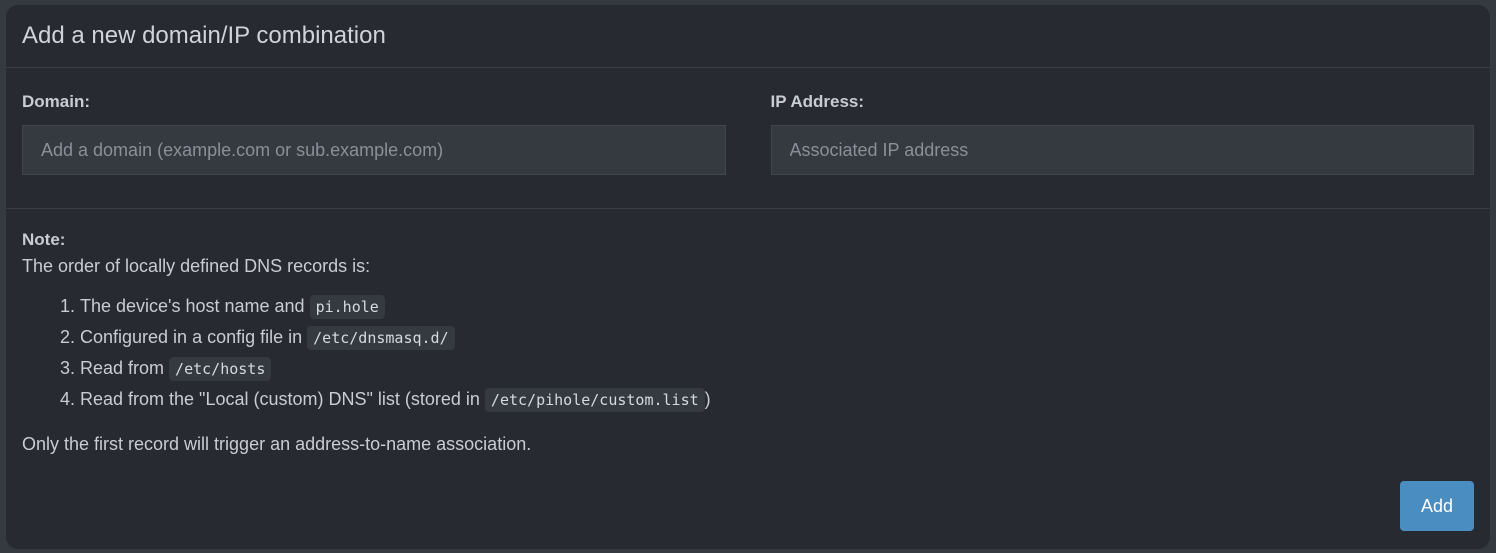 This screenshot has height=553, width=1496. What do you see at coordinates (707, 399) in the screenshot?
I see `item-after: )` at bounding box center [707, 399].